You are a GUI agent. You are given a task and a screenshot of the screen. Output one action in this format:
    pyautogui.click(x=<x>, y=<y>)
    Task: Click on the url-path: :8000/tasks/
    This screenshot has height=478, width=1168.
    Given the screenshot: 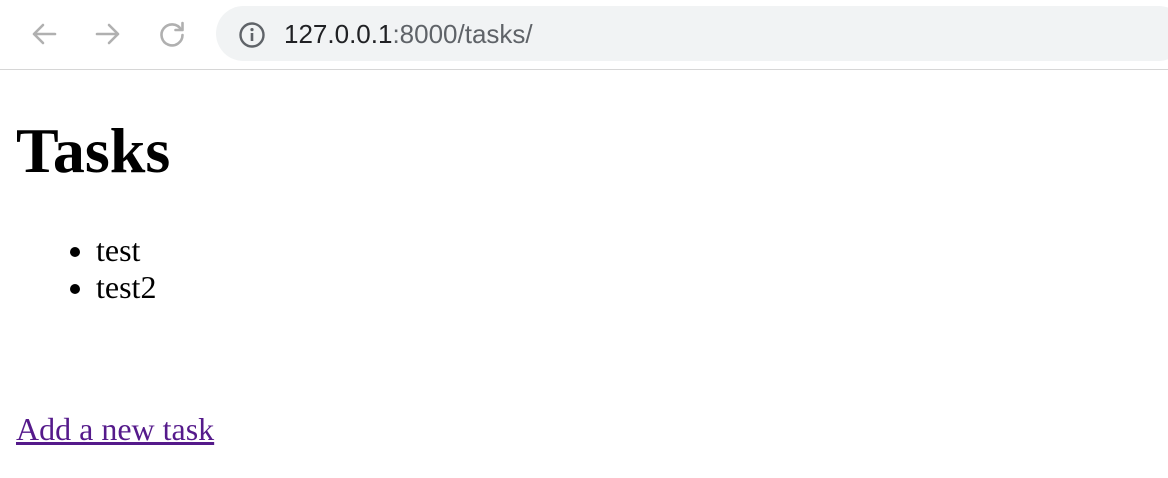 What is the action you would take?
    pyautogui.click(x=462, y=34)
    